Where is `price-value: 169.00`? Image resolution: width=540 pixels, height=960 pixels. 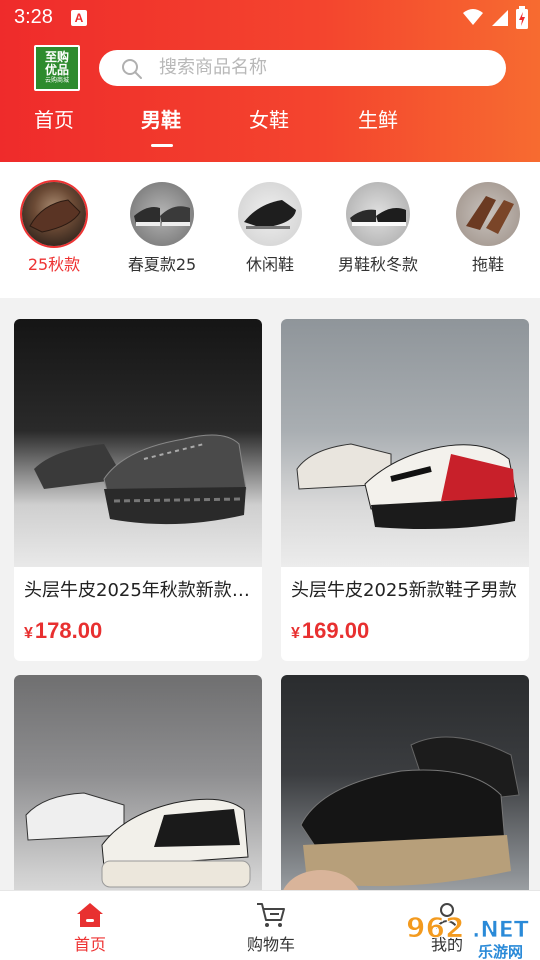 price-value: 169.00 is located at coordinates (335, 630).